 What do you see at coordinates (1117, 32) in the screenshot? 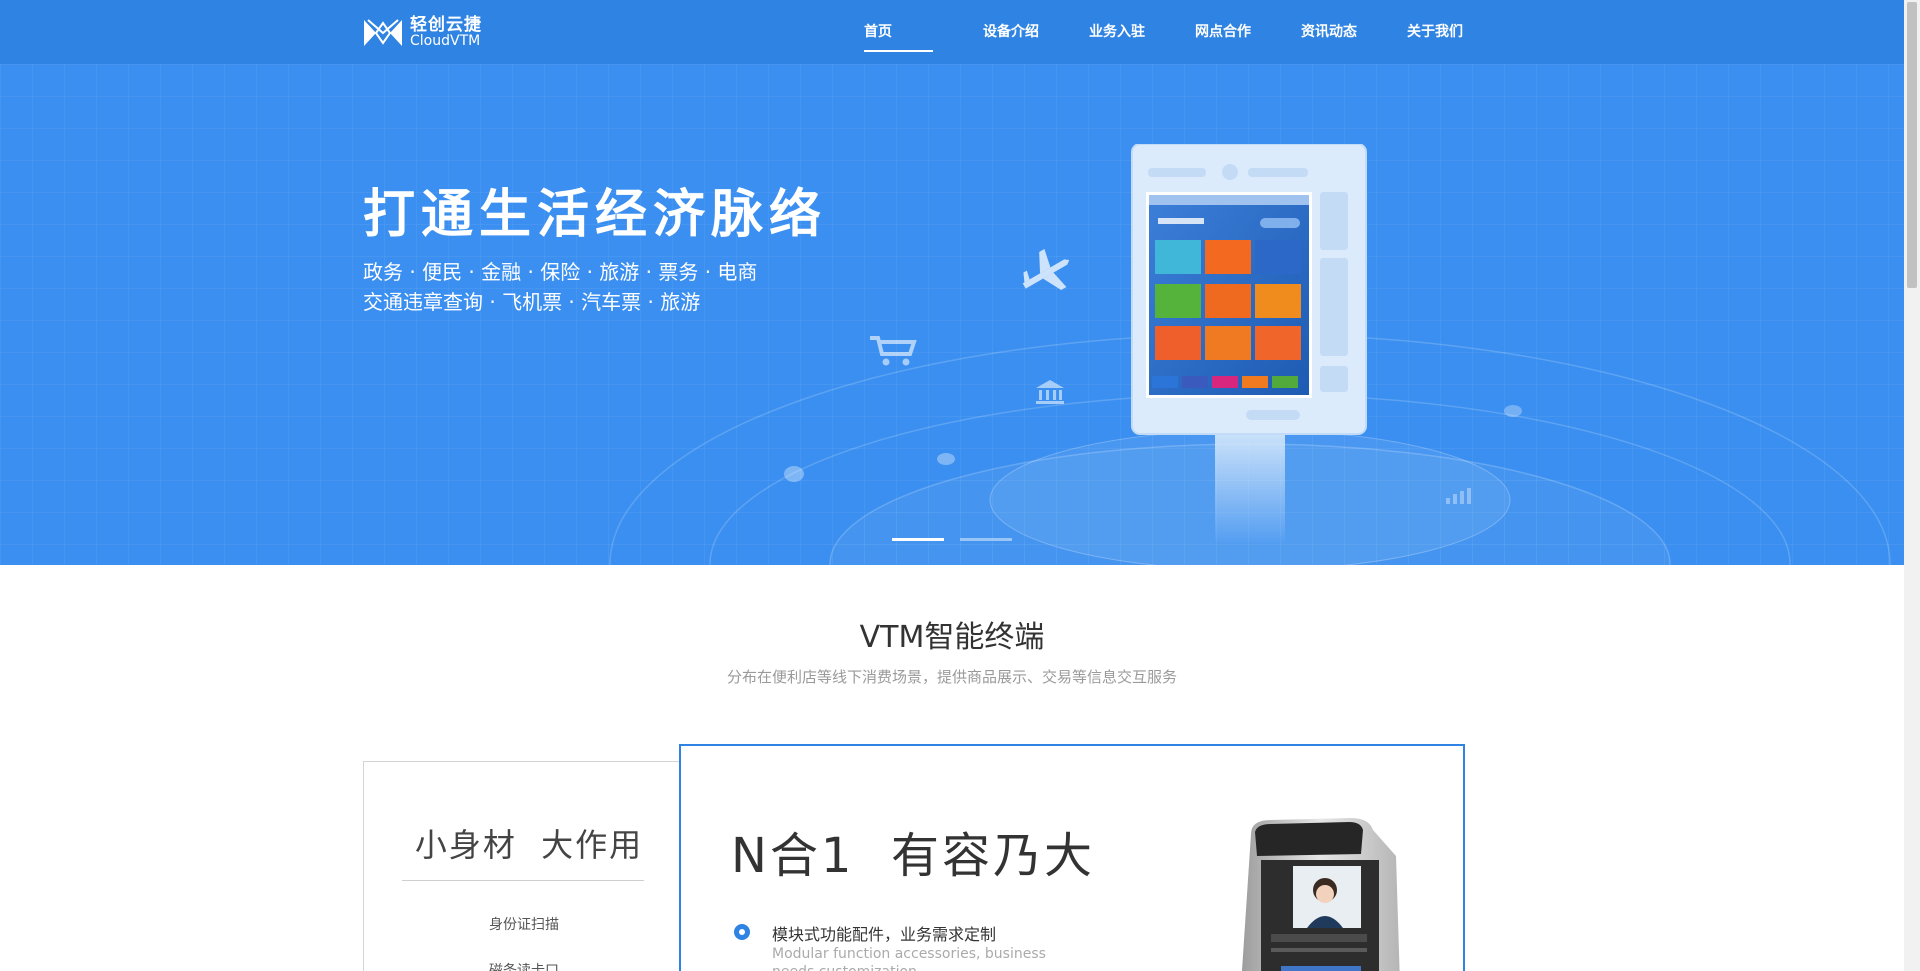
I see `nav-item-business: 业务入驻` at bounding box center [1117, 32].